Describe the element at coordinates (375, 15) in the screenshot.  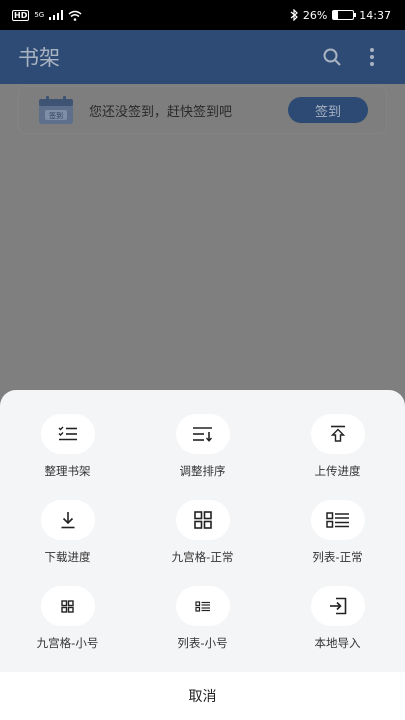
I see `clock: 14:37` at that location.